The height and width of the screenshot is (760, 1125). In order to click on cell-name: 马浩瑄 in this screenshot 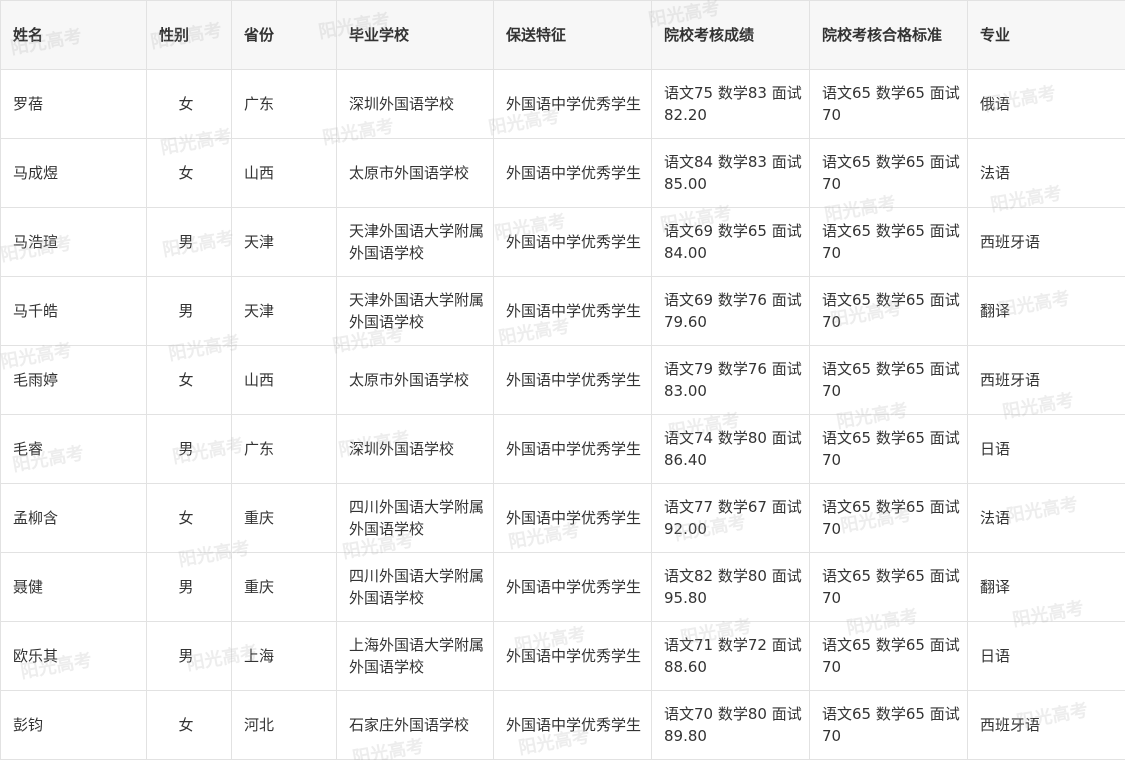, I will do `click(73, 242)`.